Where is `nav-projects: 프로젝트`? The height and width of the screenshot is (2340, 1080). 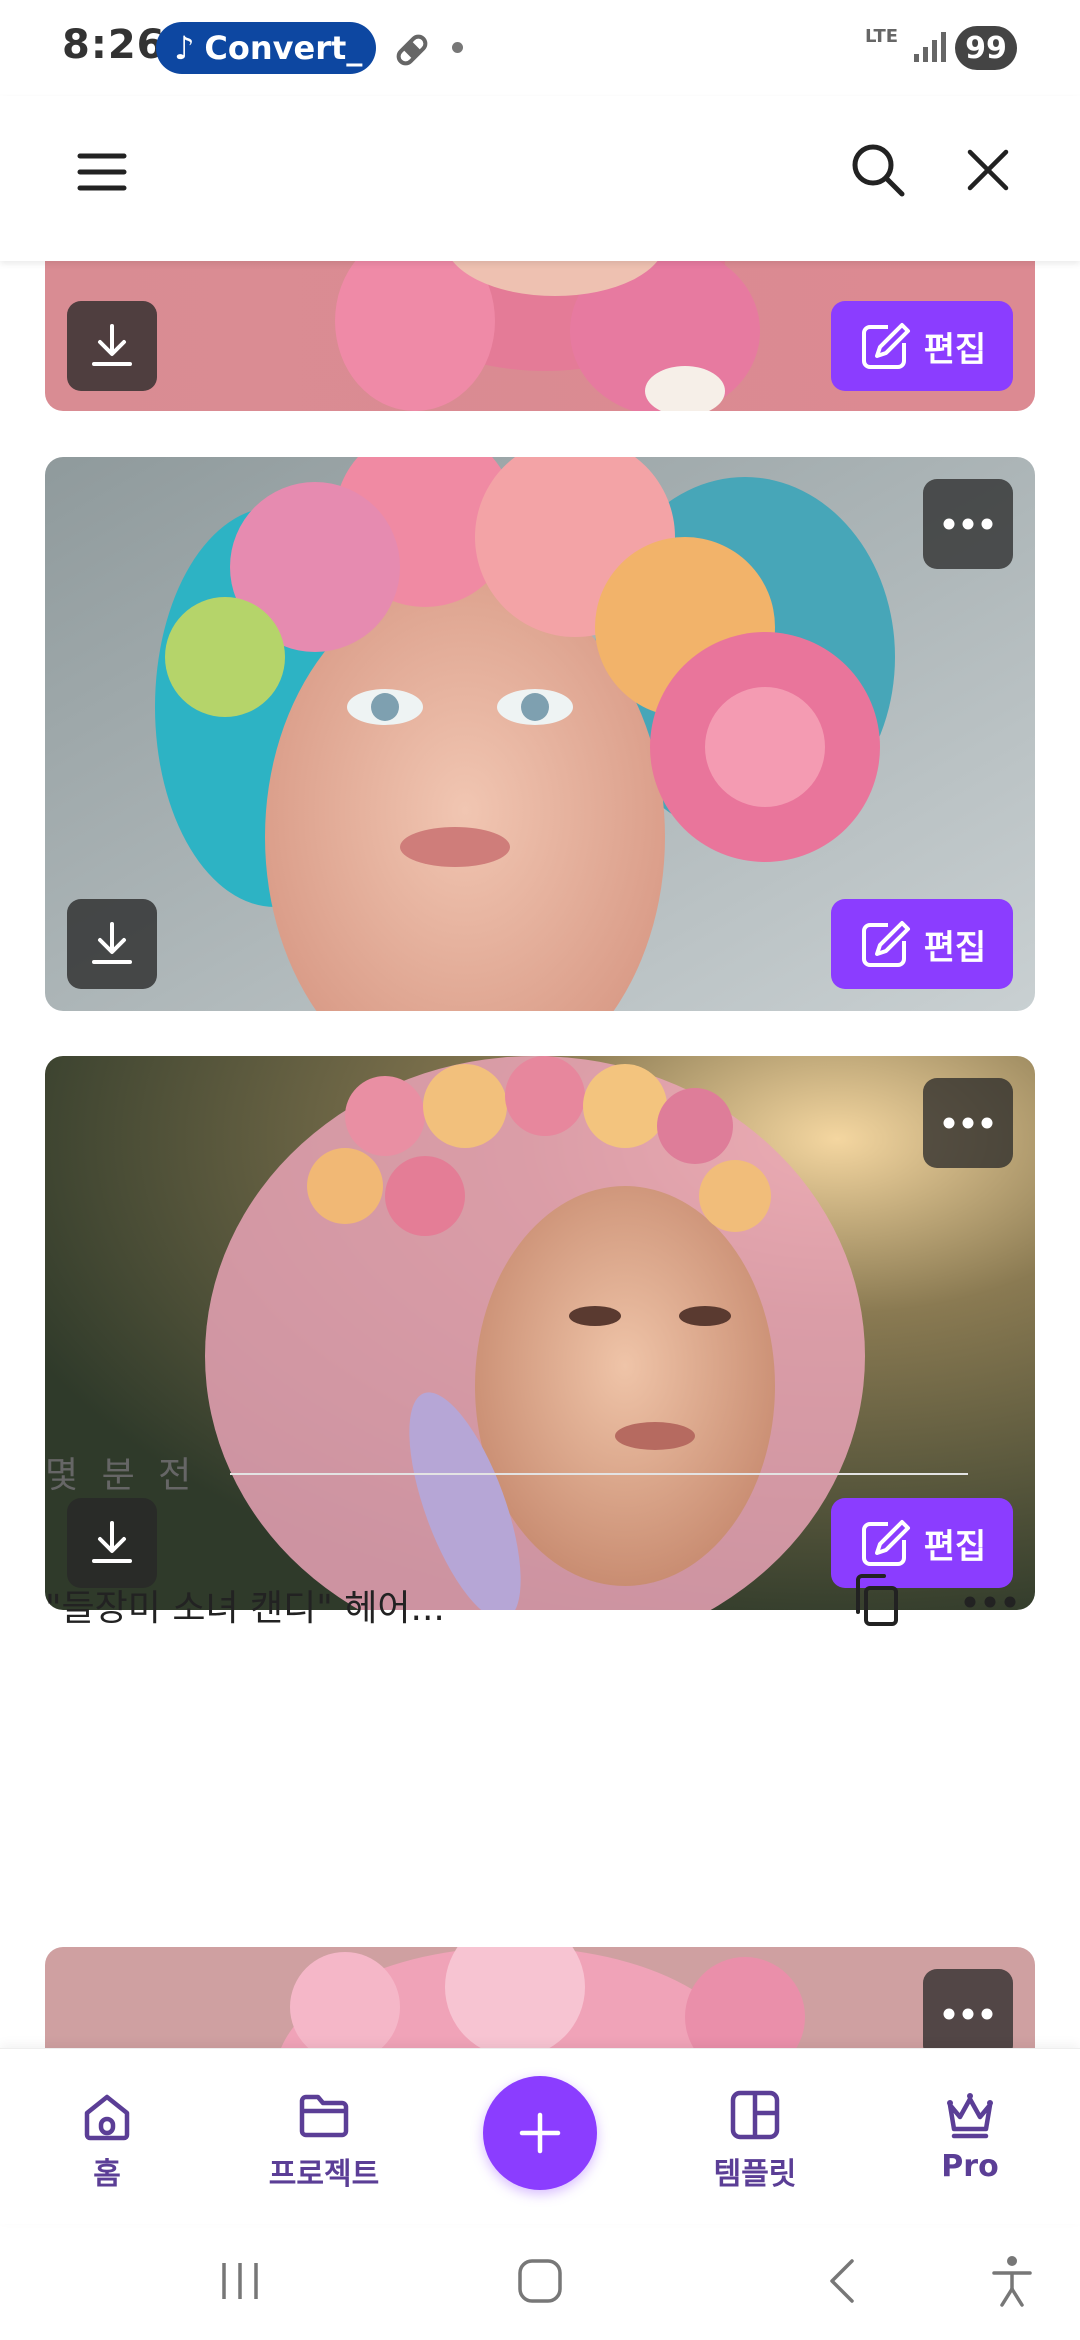
nav-projects: 프로젝트 is located at coordinates (324, 2139).